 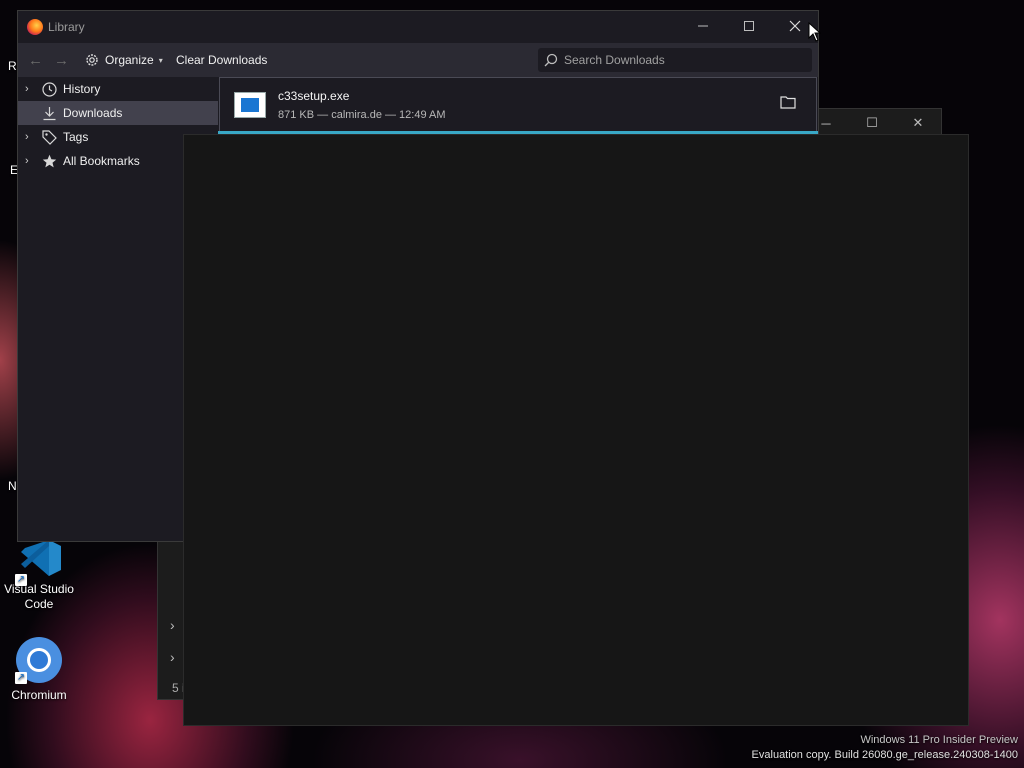 What do you see at coordinates (39, 695) in the screenshot?
I see `desktop-shortcut-label: Chromium` at bounding box center [39, 695].